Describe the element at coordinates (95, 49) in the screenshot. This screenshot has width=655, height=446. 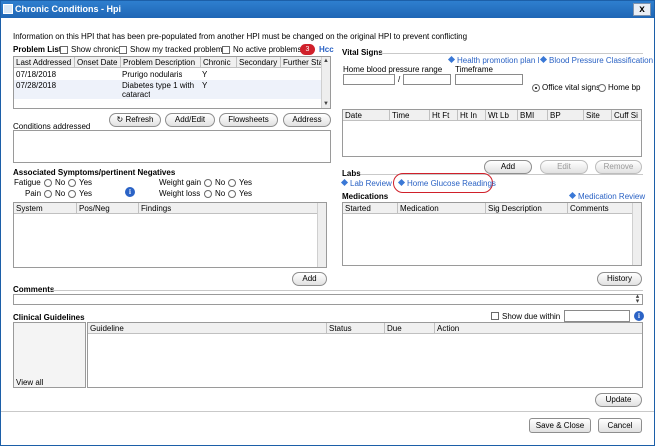
I see `show-chronic-label: Show chronic` at that location.